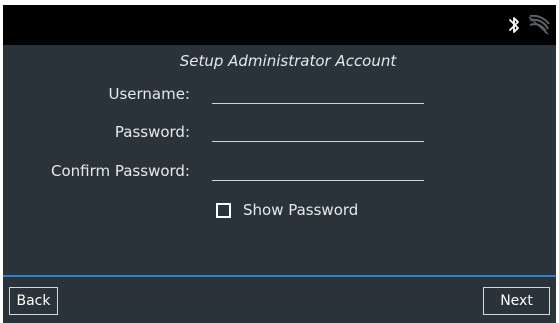 This screenshot has width=559, height=323. Describe the element at coordinates (120, 171) in the screenshot. I see `confirm-password-label: Confirm Password:` at that location.